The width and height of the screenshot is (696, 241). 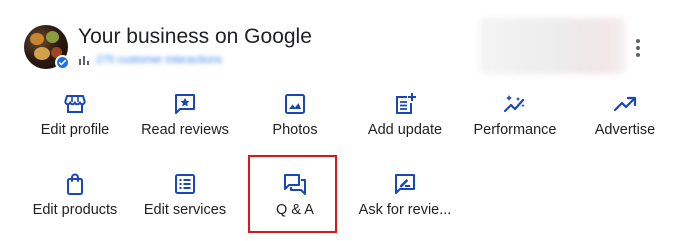 What do you see at coordinates (84, 60) in the screenshot?
I see `bar-chart-icon` at bounding box center [84, 60].